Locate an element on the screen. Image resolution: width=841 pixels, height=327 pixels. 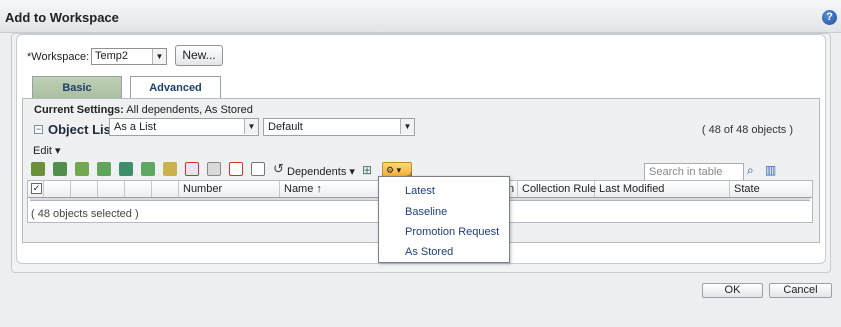
chart-icon is located at coordinates (126, 169).